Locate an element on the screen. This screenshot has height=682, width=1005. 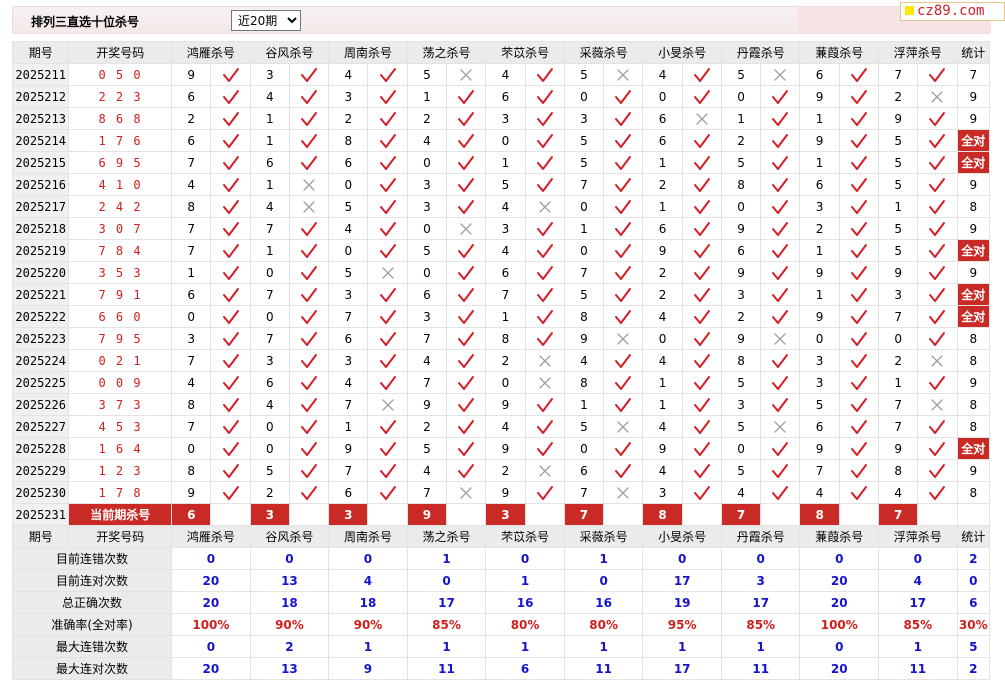
page-title: 排列三直选十位杀号 is located at coordinates (85, 22).